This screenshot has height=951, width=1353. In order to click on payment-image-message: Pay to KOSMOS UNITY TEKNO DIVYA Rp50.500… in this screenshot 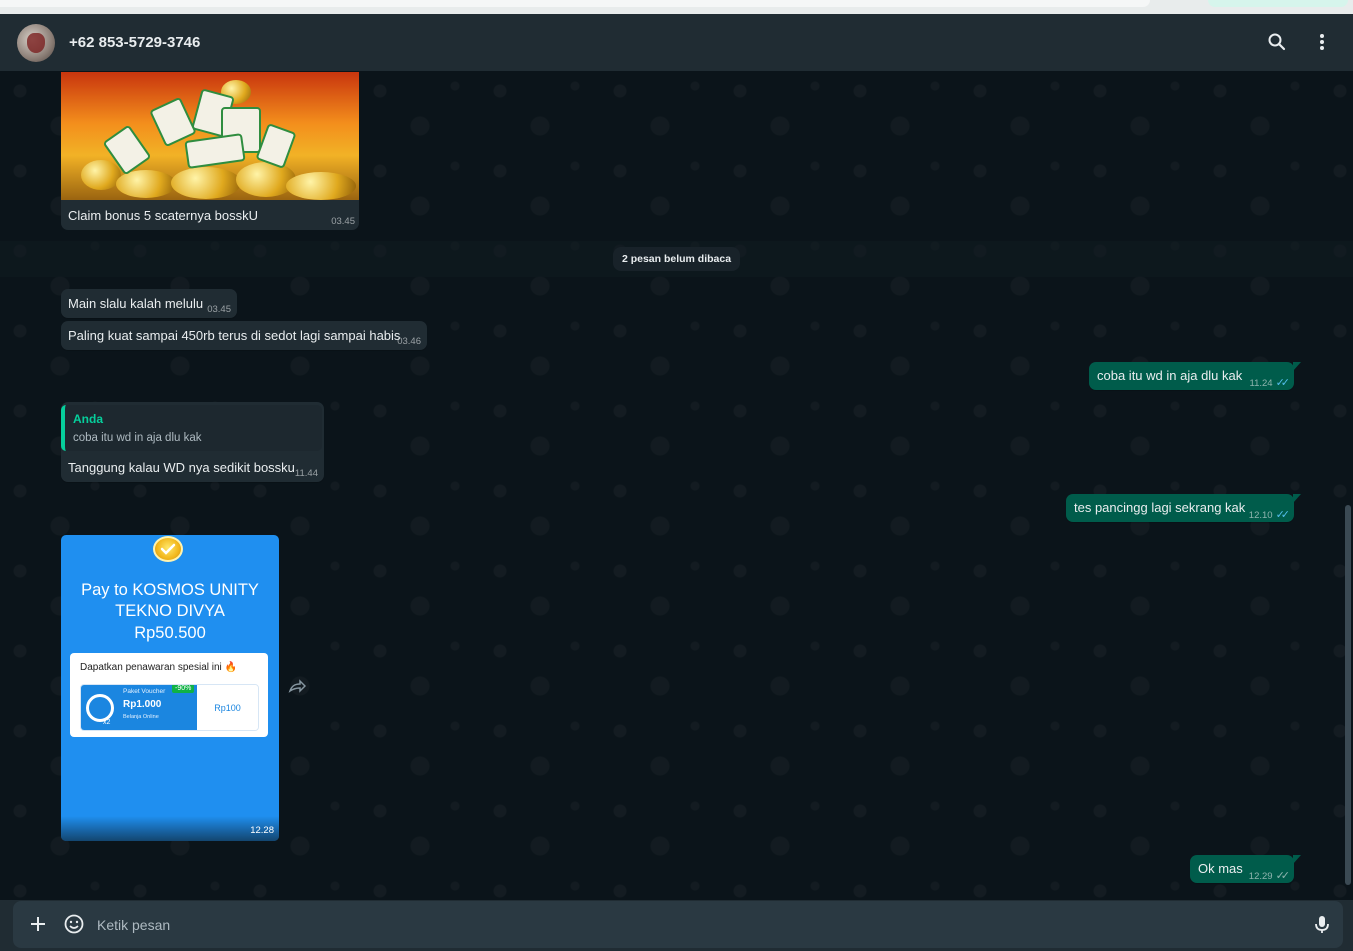, I will do `click(170, 688)`.